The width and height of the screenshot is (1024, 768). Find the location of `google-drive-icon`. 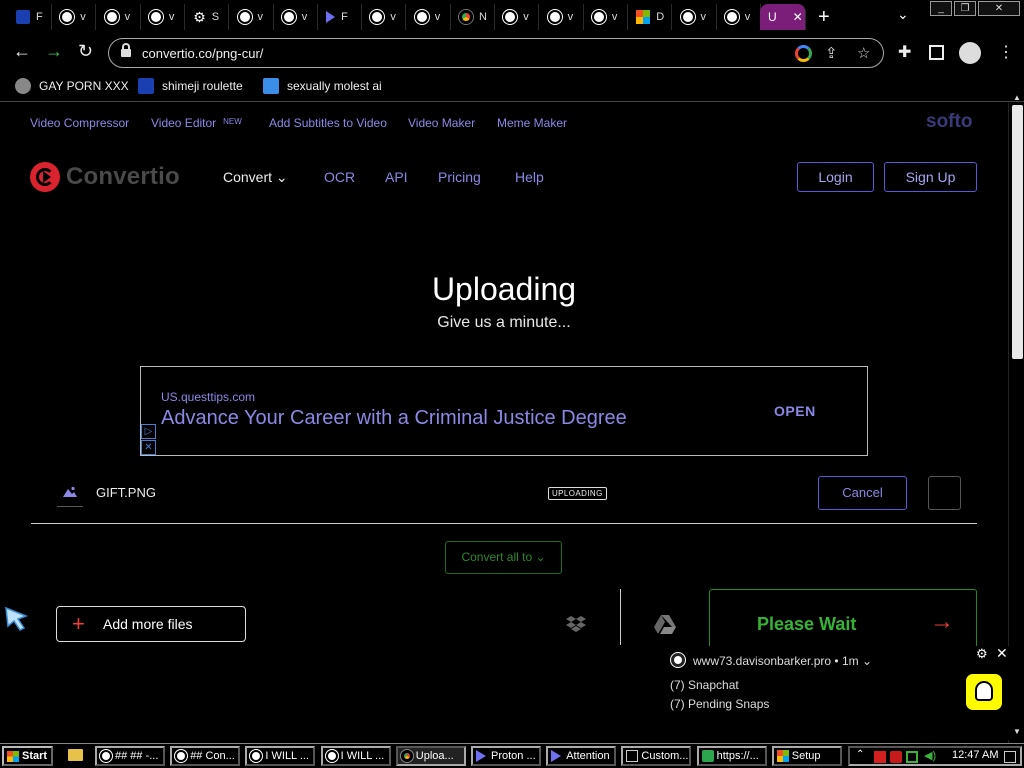

google-drive-icon is located at coordinates (665, 624).